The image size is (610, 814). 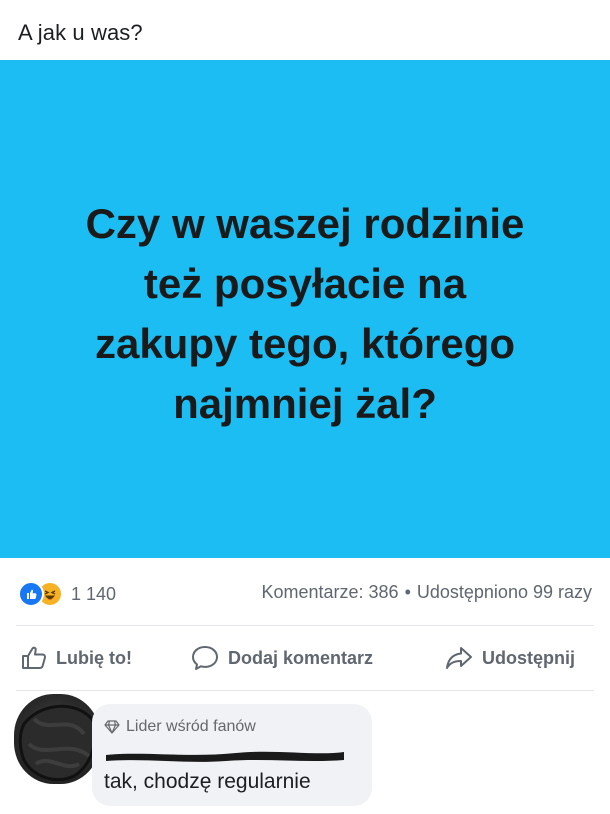 I want to click on thumbs-up-icon, so click(x=34, y=657).